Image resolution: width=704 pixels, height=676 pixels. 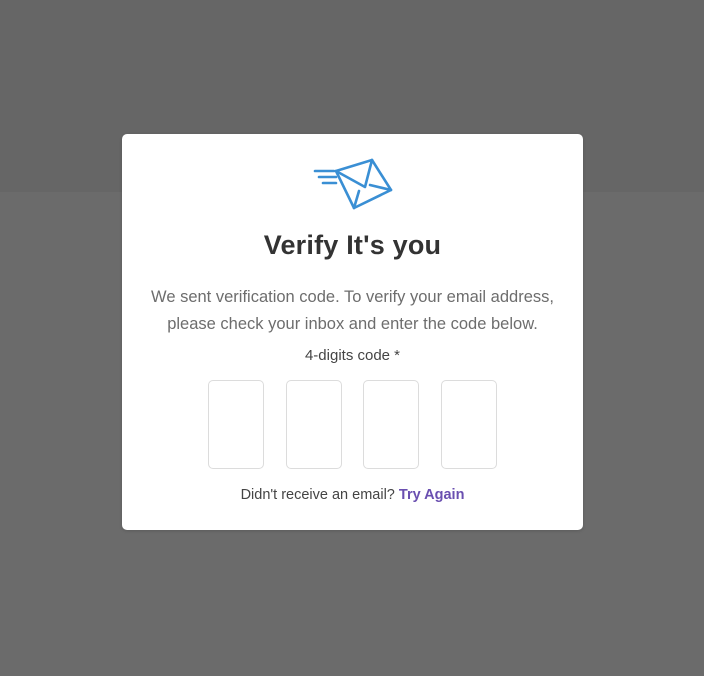 I want to click on resend-text: Didn't receive an email?, so click(x=317, y=495).